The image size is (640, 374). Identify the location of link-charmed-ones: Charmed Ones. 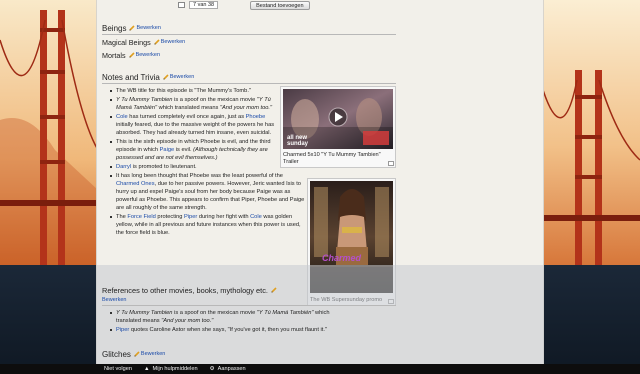
(135, 184).